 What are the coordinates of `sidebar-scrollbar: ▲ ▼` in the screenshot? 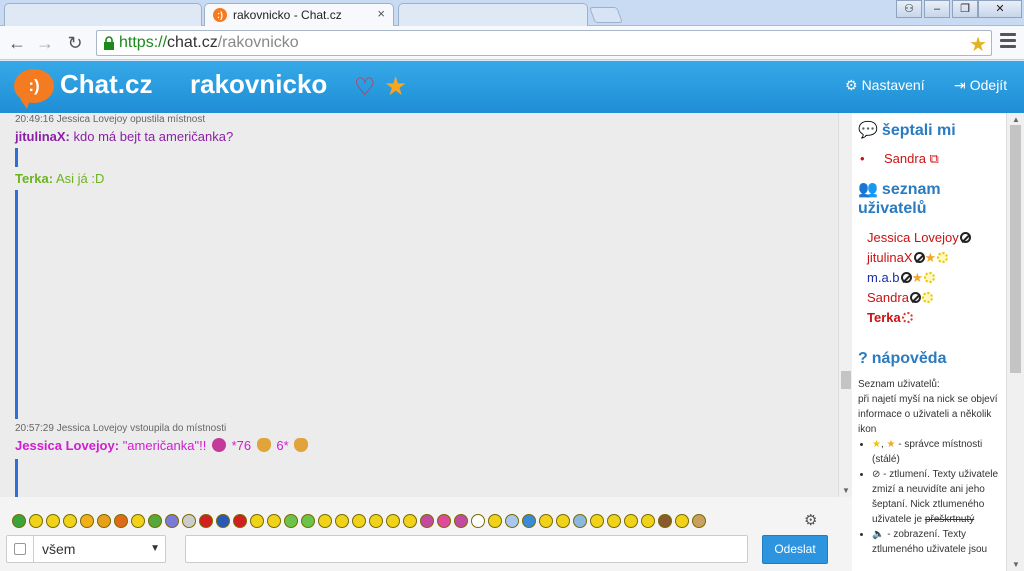 It's located at (1015, 342).